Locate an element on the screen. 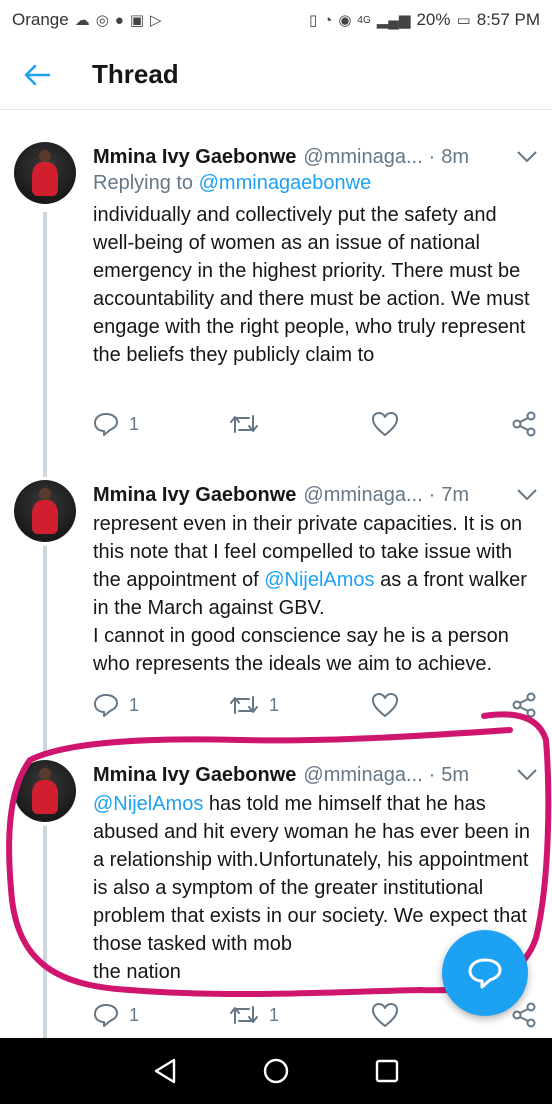 This screenshot has height=1104, width=552. alarm-icon: ◔ is located at coordinates (328, 20).